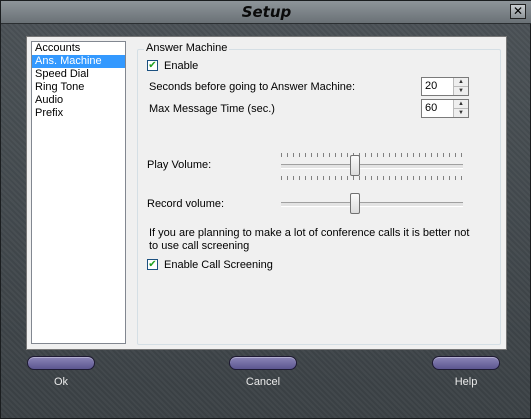 The width and height of the screenshot is (531, 419). I want to click on max-time-spinner: 60 ▲ ▼, so click(445, 108).